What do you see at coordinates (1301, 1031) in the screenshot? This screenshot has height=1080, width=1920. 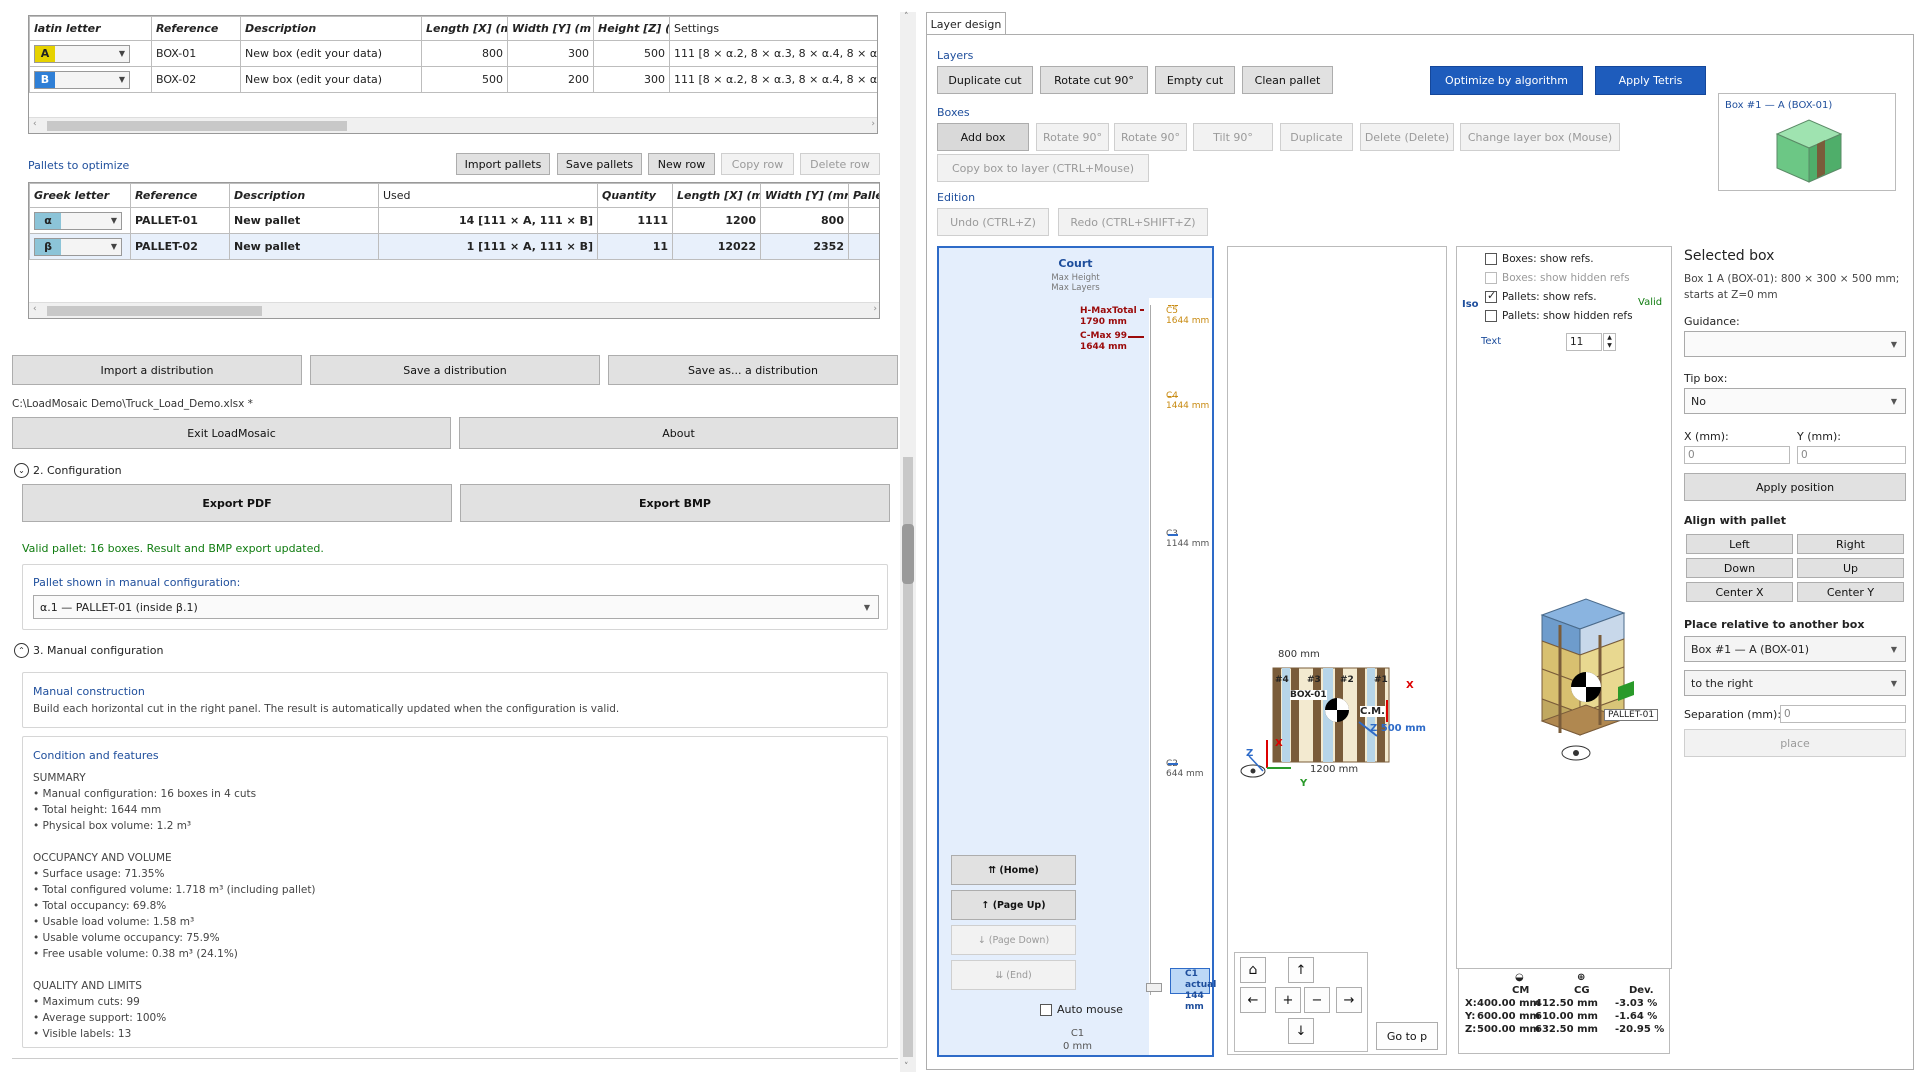 I see `pan-down-icon: ↓` at bounding box center [1301, 1031].